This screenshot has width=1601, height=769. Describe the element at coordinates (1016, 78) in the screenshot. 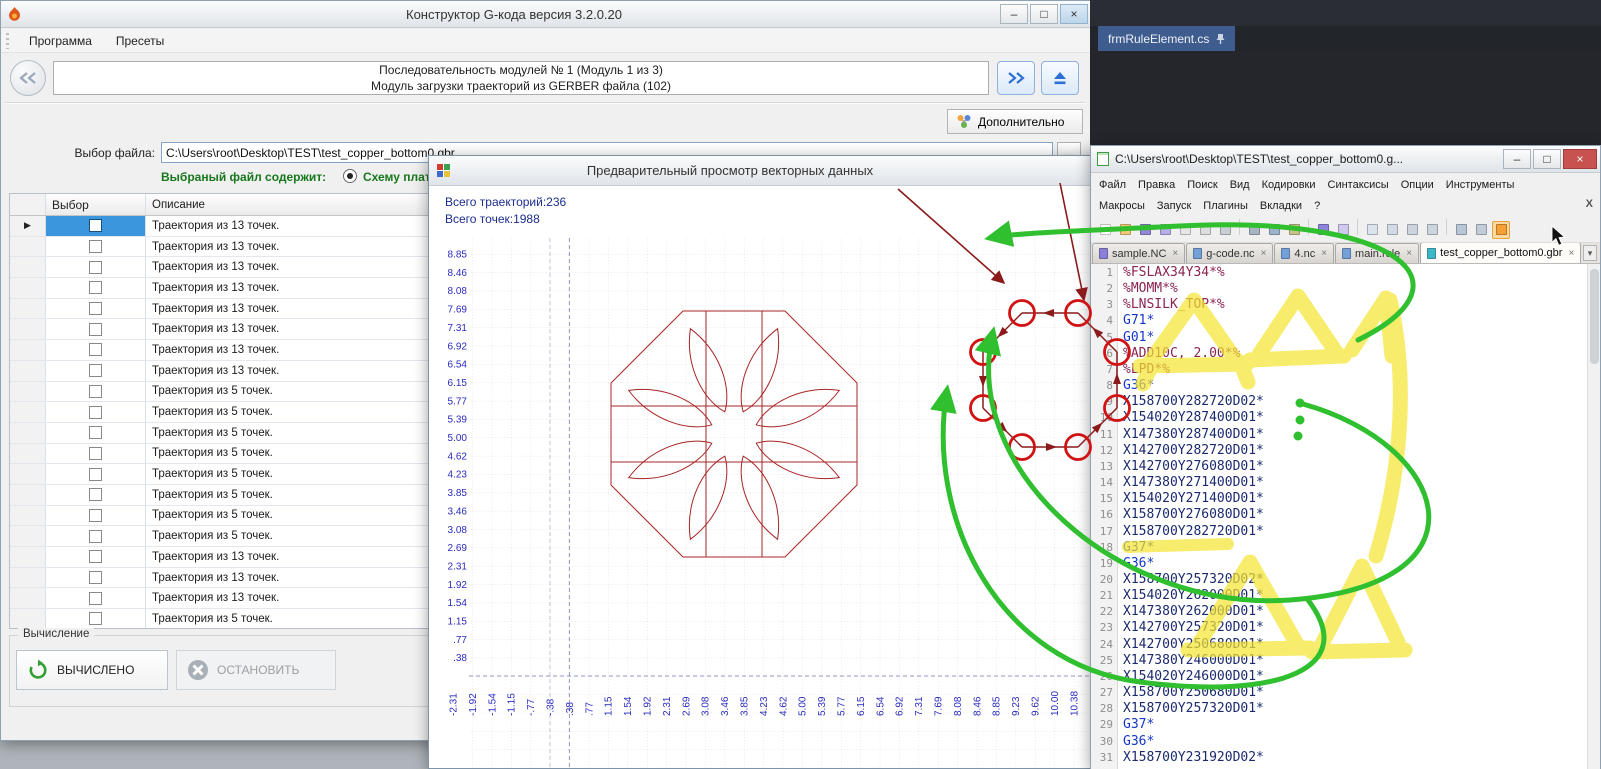

I see `sequence-forward-button` at that location.